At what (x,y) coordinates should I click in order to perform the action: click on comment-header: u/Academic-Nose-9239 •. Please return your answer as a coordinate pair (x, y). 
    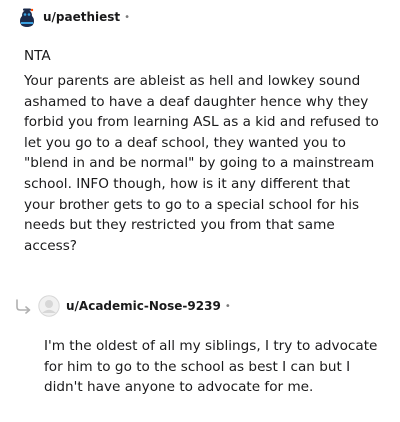
    Looking at the image, I should click on (134, 306).